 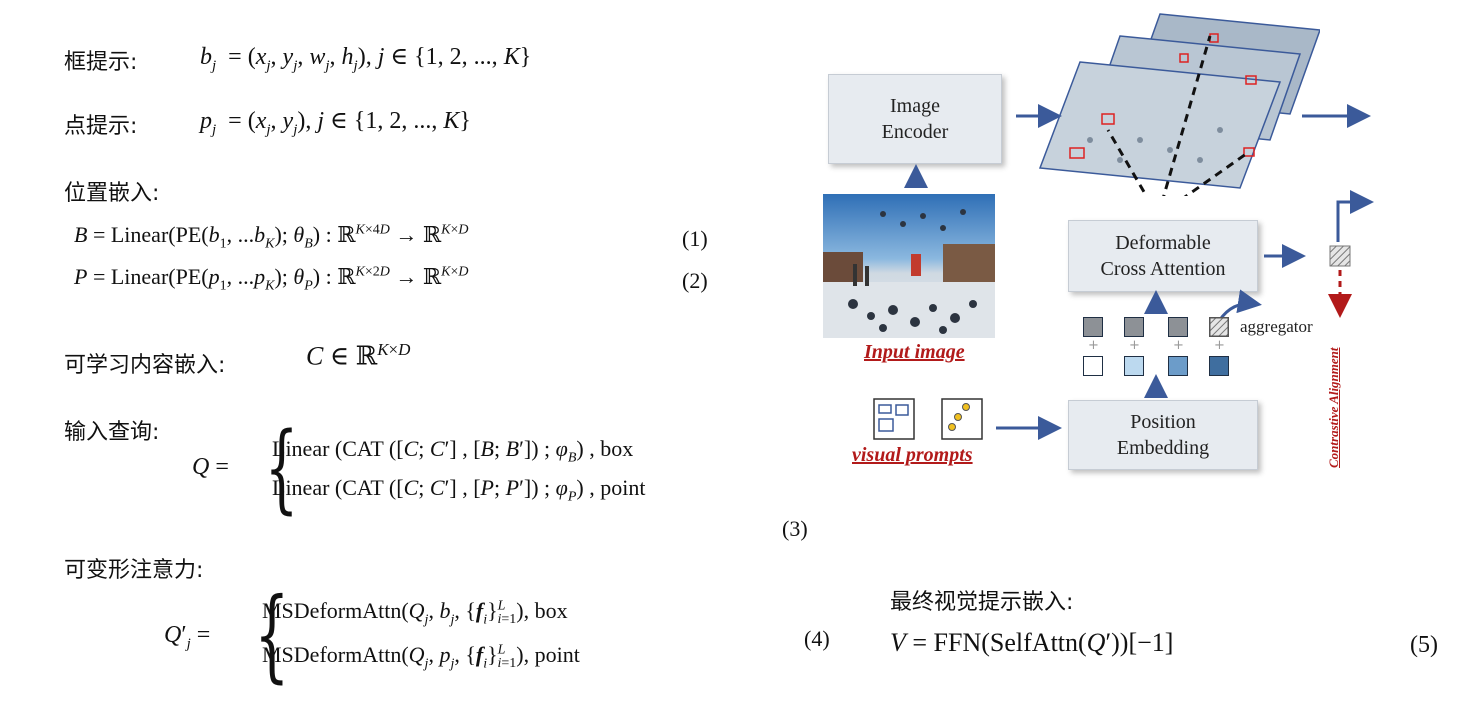 What do you see at coordinates (134, 570) in the screenshot?
I see `deform-label: 可变形注意力:` at bounding box center [134, 570].